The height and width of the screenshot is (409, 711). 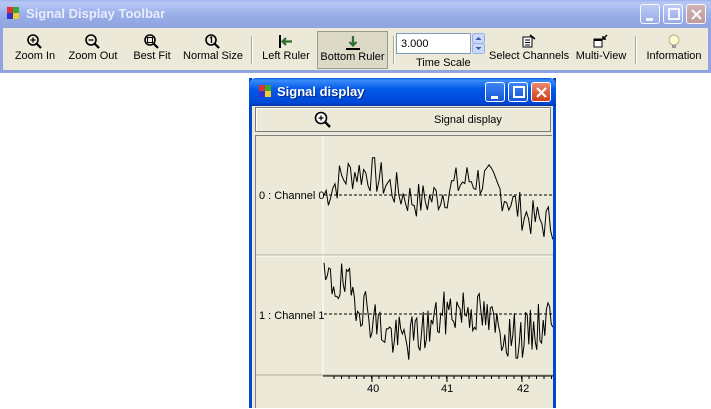 I want to click on zoom-out-button: Zoom Out, so click(x=93, y=50).